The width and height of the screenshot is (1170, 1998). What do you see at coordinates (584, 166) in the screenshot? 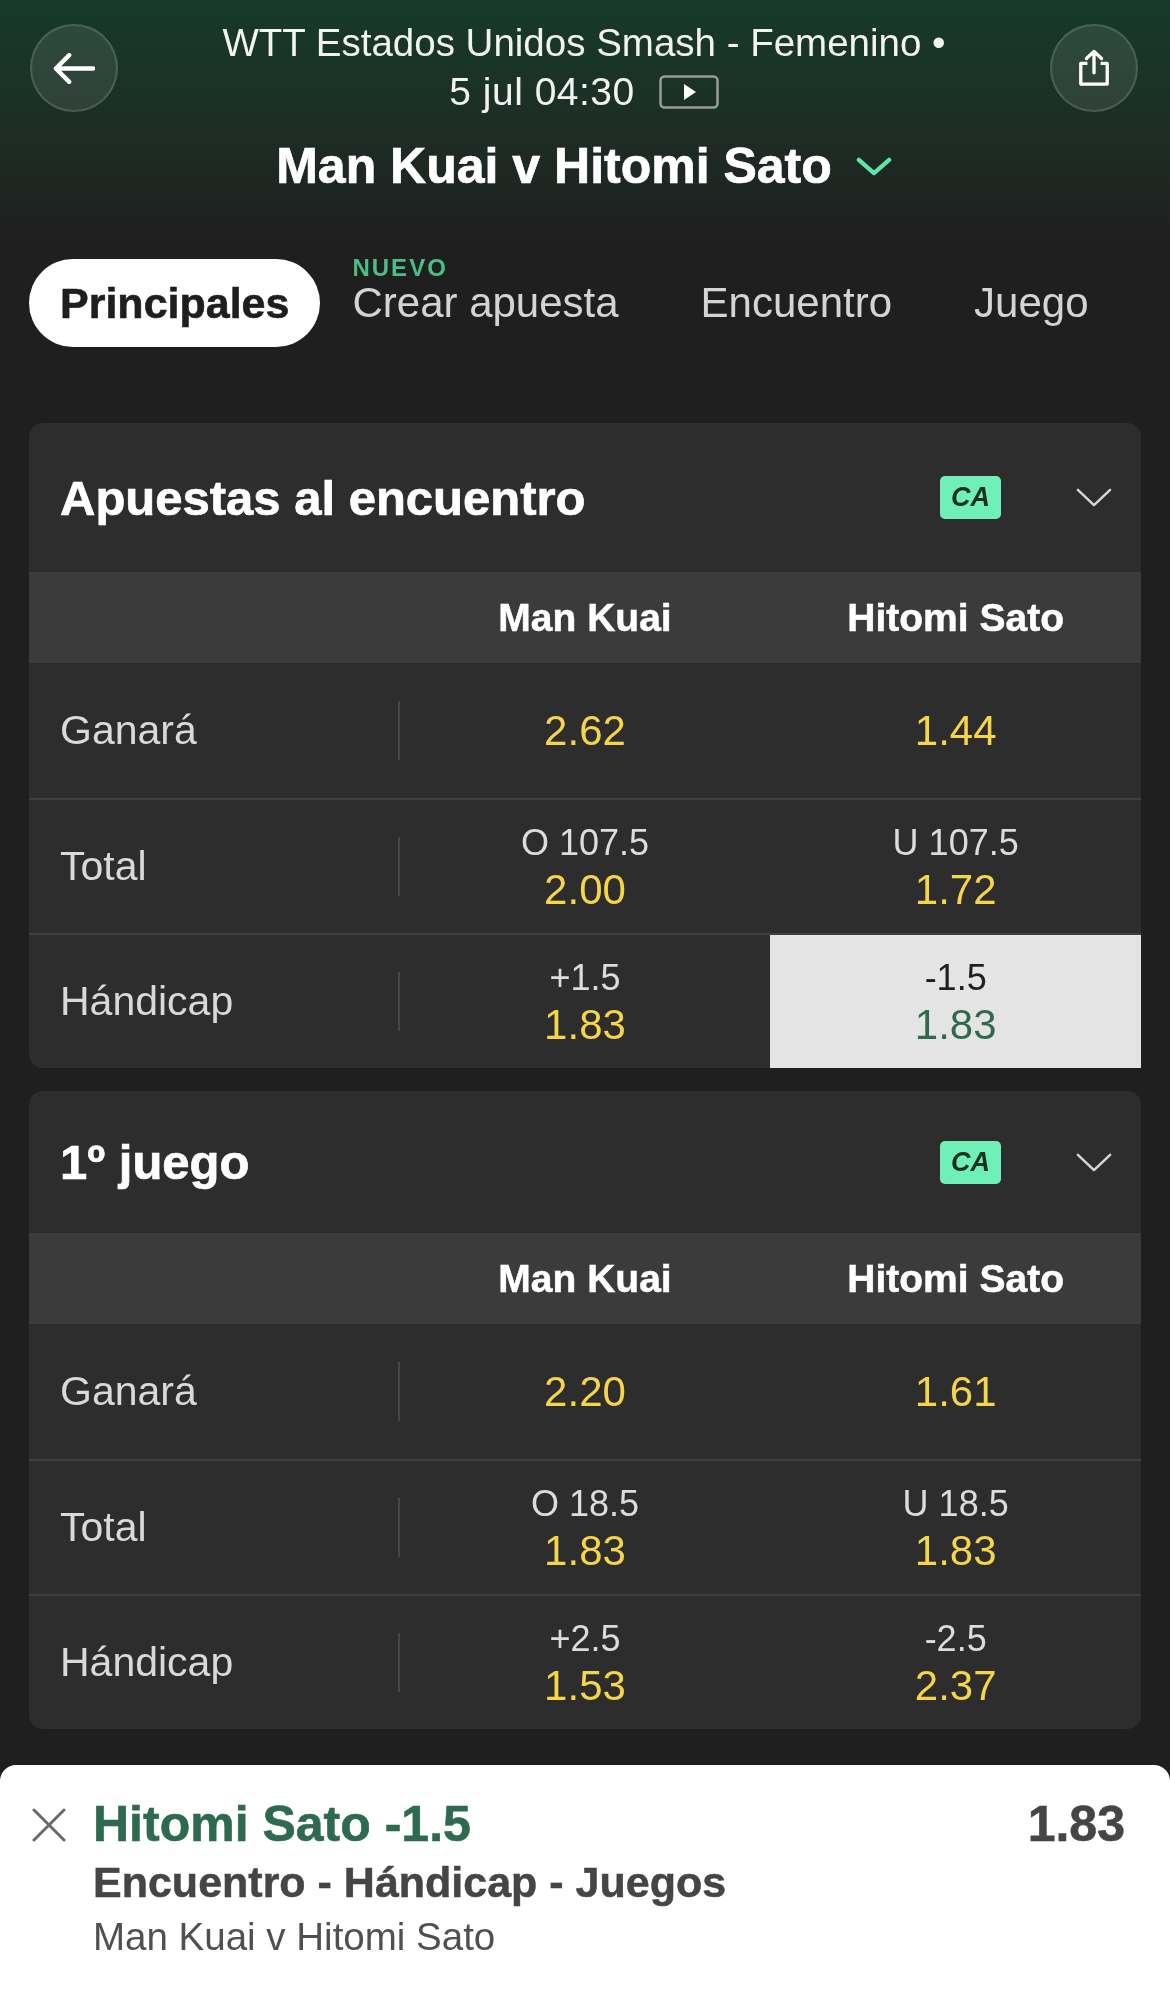
I see `match-title-dropdown: Man Kuai v Hitomi Sato` at bounding box center [584, 166].